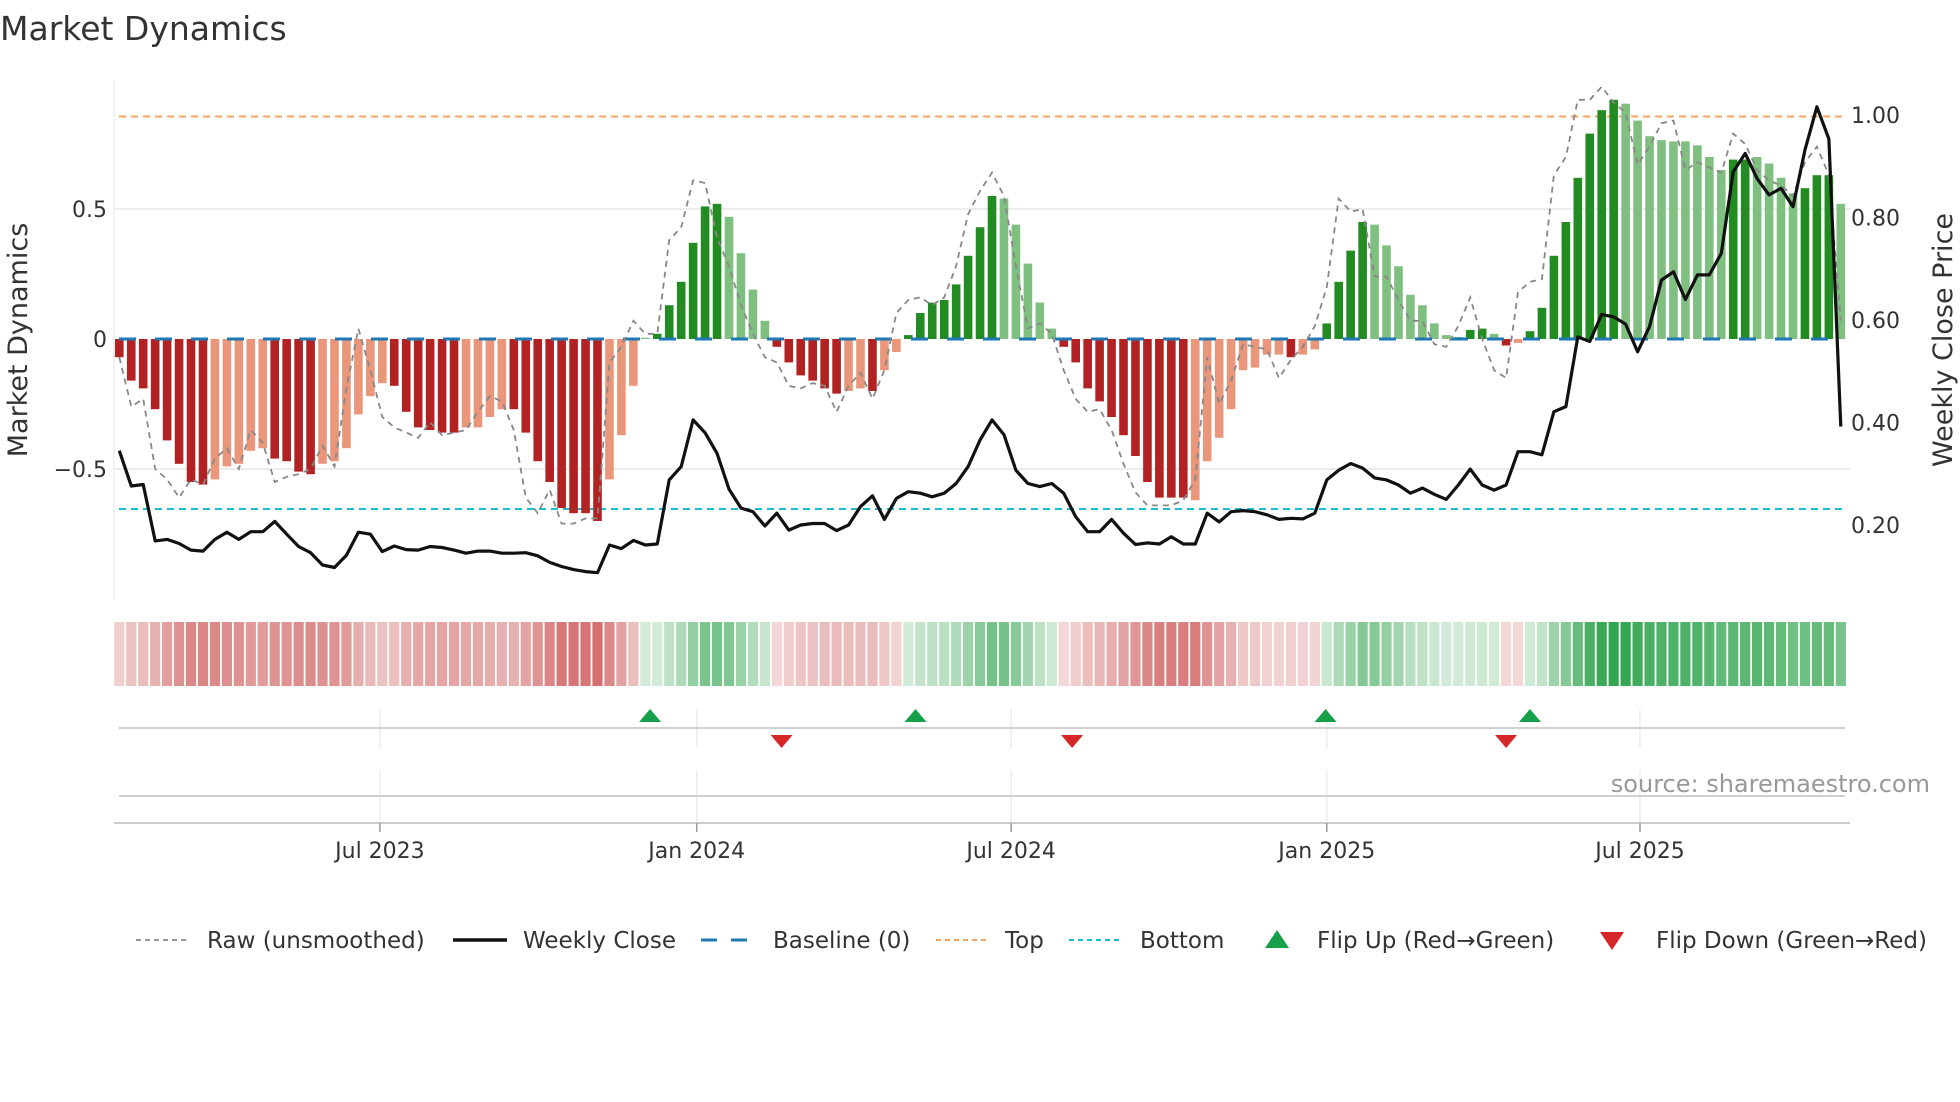 Image resolution: width=1960 pixels, height=1102 pixels. What do you see at coordinates (143, 28) in the screenshot?
I see `chart-title: Market Dynamics` at bounding box center [143, 28].